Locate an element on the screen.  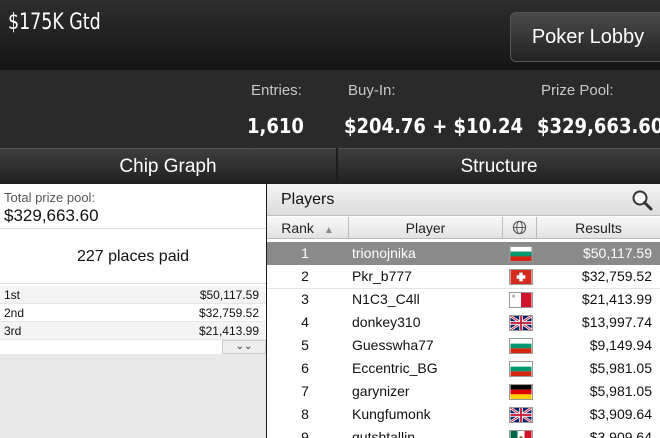
player-result: $50,117.59 is located at coordinates (617, 253).